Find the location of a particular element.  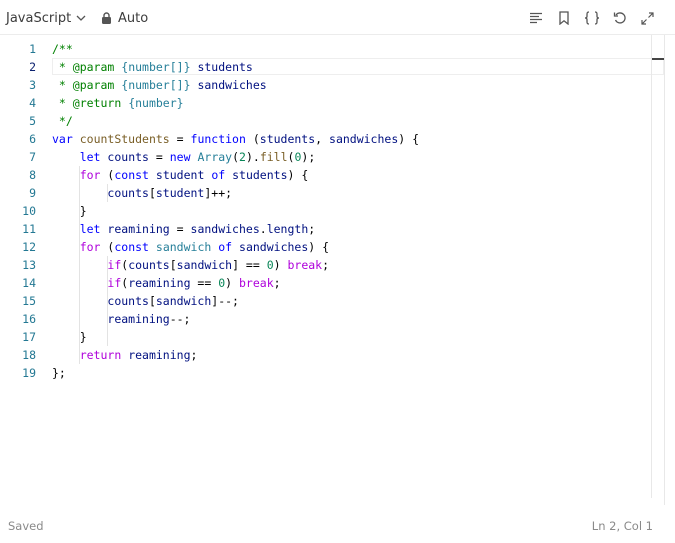

code-line: 10 } is located at coordinates (332, 211).